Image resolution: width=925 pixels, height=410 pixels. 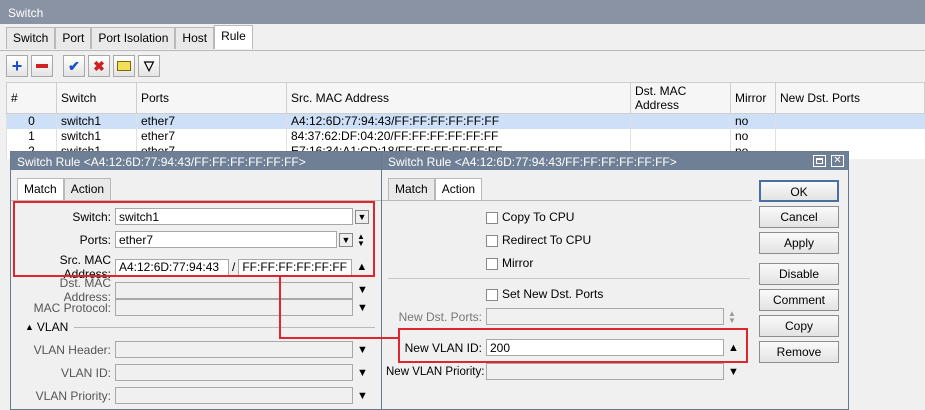 I want to click on highlight-connector, so click(x=338, y=308).